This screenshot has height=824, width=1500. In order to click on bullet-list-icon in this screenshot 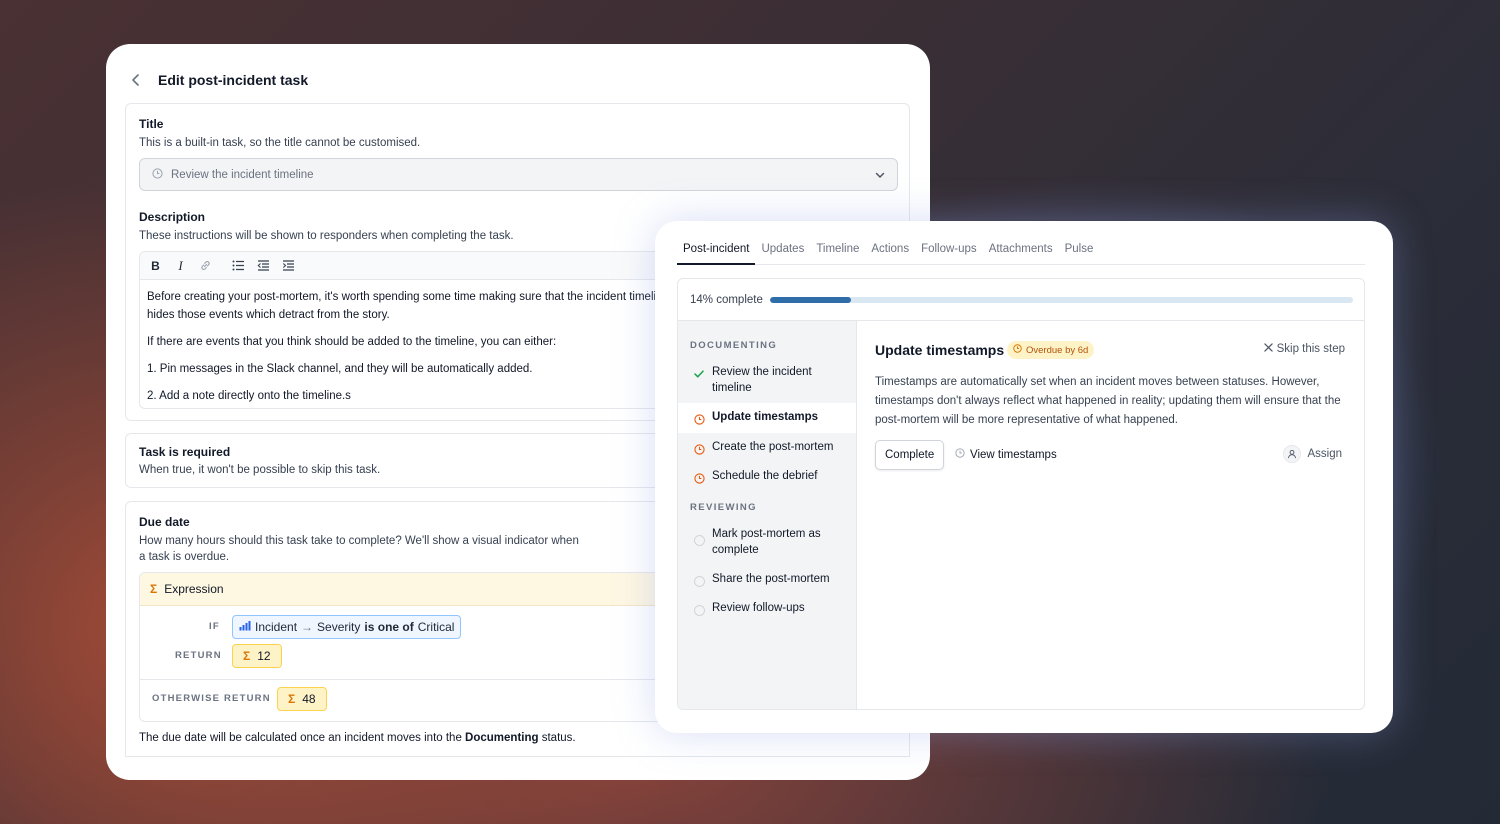, I will do `click(238, 265)`.